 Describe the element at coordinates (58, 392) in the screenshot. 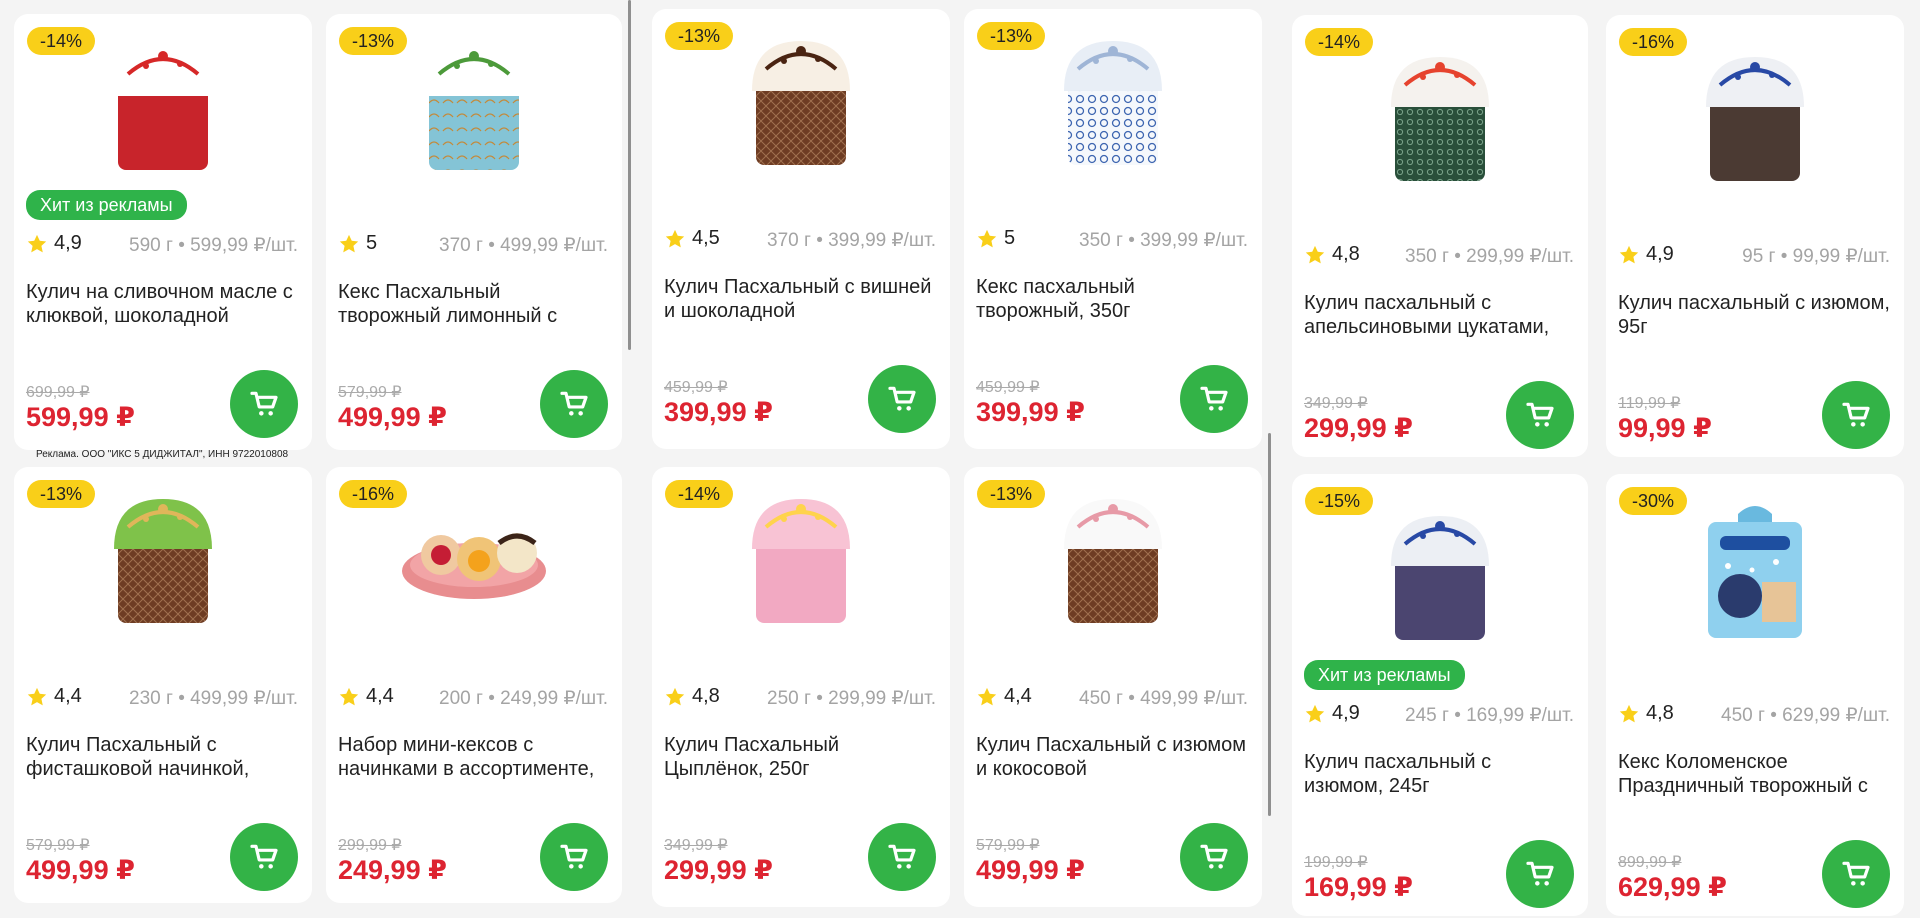

I see `old-price: 699,99 ₽` at that location.